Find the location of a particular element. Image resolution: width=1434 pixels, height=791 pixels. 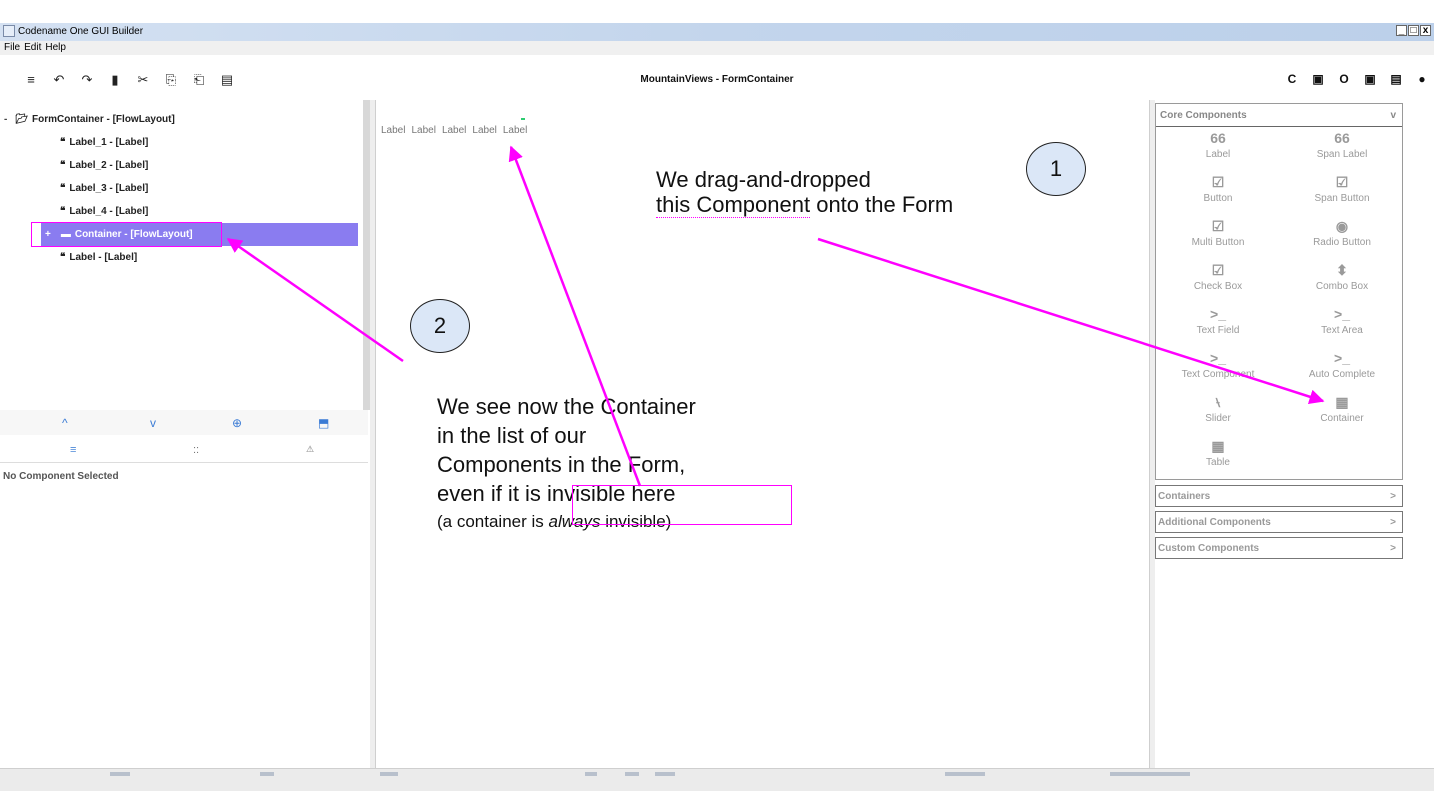

arrow-to-canvas is located at coordinates (575, 316).